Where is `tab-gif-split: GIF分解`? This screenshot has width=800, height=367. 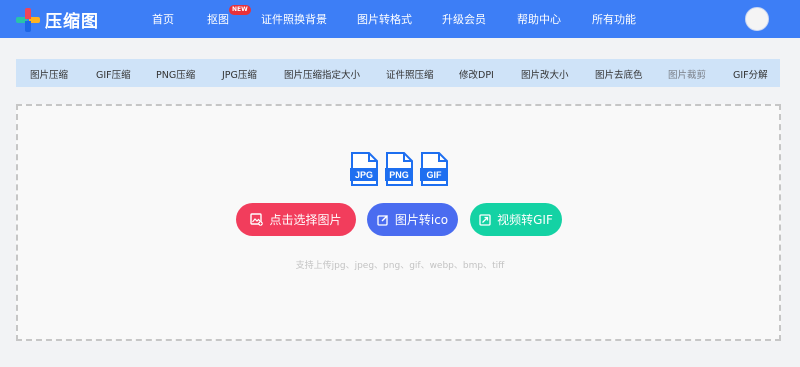 tab-gif-split: GIF分解 is located at coordinates (750, 74).